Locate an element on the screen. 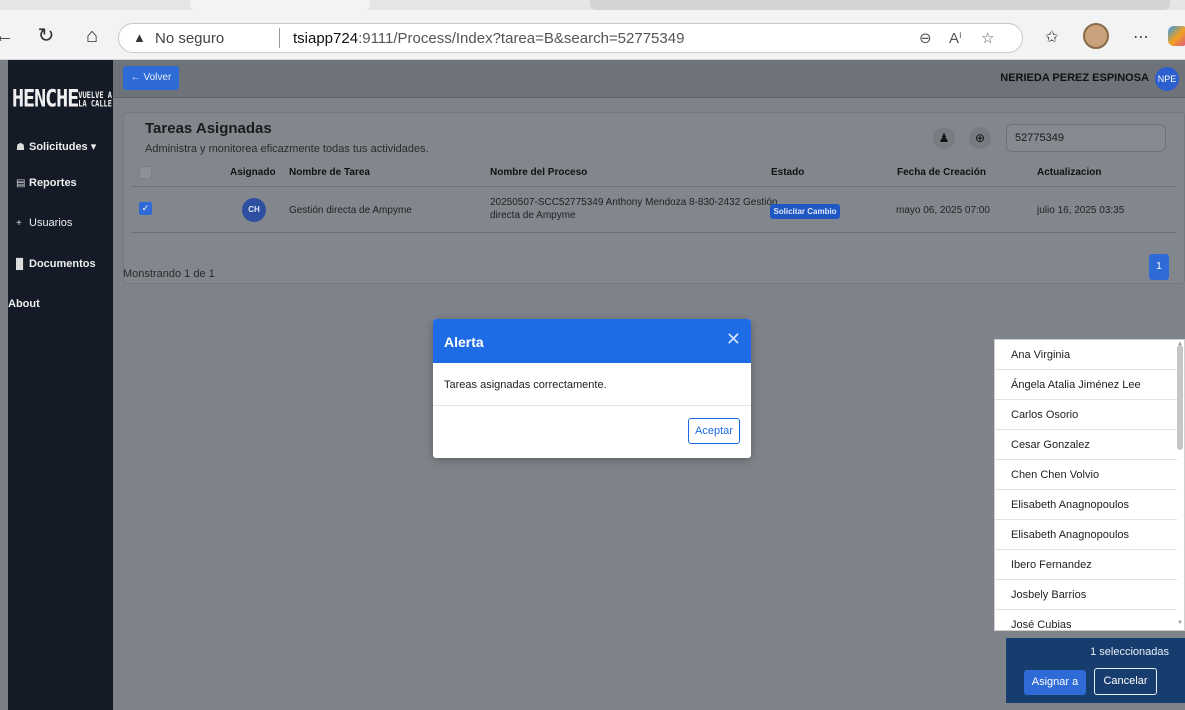  chart-icon: ▤ is located at coordinates (21, 183).